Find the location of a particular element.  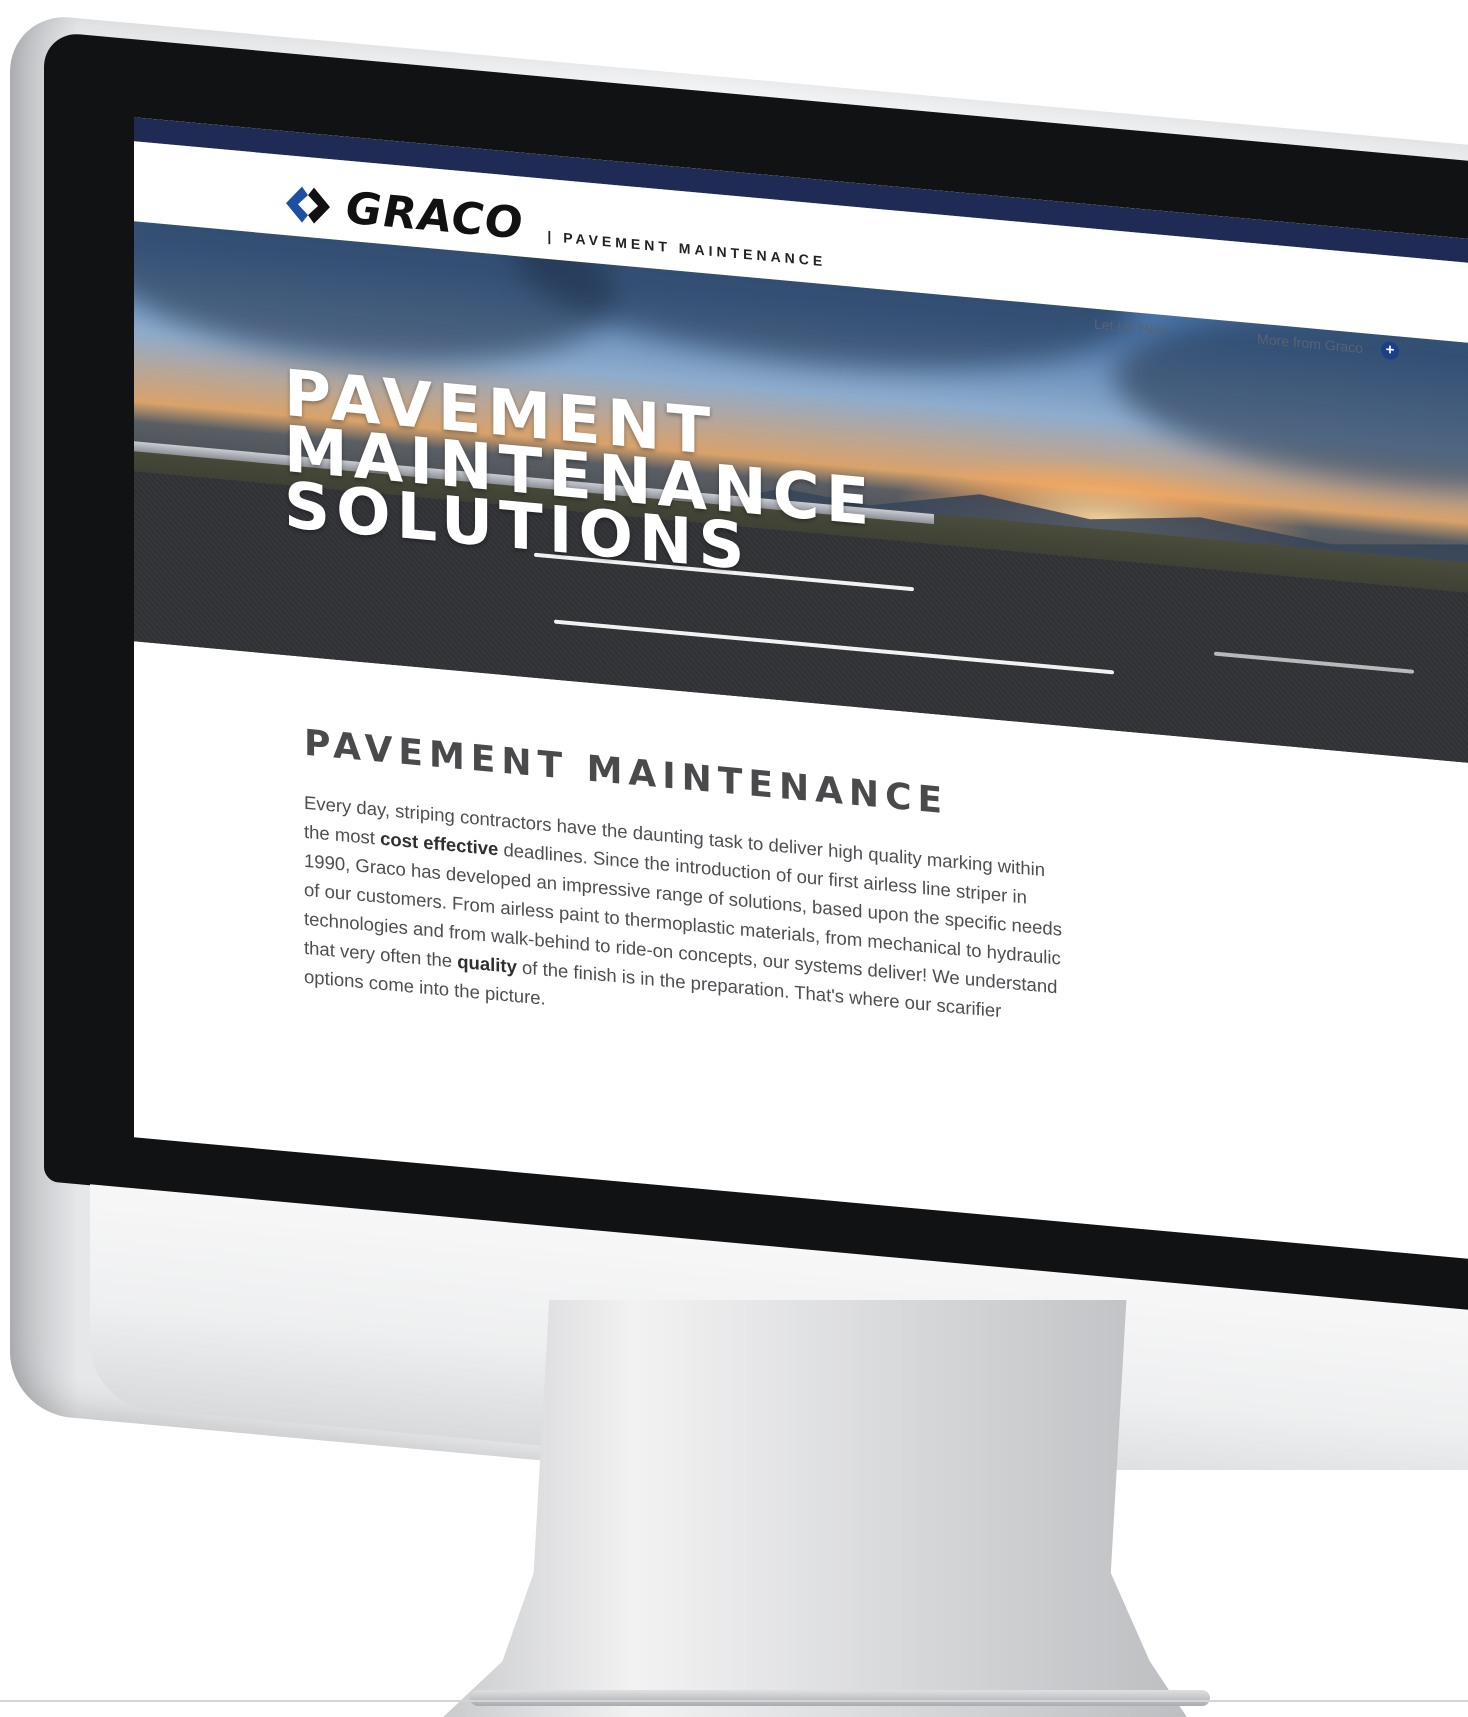

paragraph-emphasis: quality is located at coordinates (487, 964).